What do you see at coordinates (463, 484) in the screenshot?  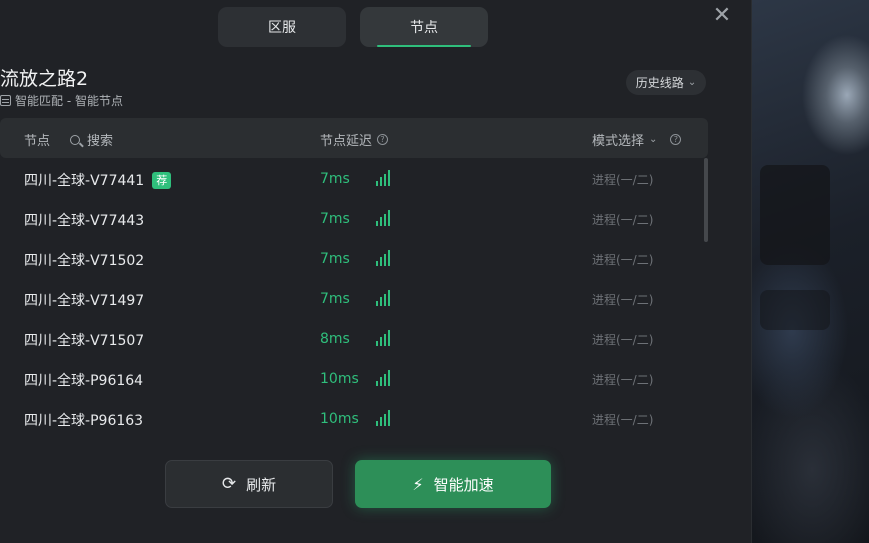 I see `smart-boost-label: 智能加速` at bounding box center [463, 484].